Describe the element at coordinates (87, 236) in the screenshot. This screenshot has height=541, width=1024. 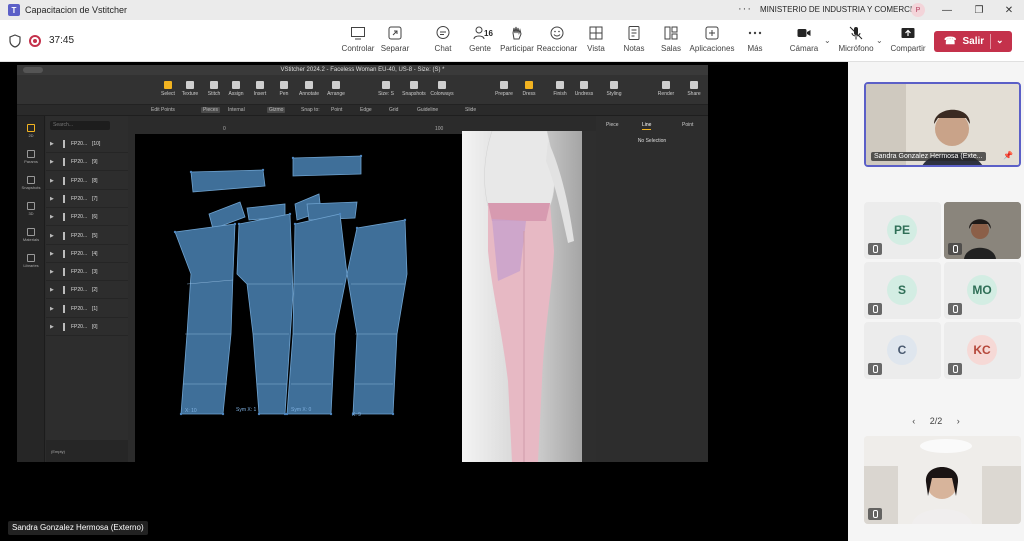
I see `piece-tree-row: ▶ FP20... [5]` at that location.